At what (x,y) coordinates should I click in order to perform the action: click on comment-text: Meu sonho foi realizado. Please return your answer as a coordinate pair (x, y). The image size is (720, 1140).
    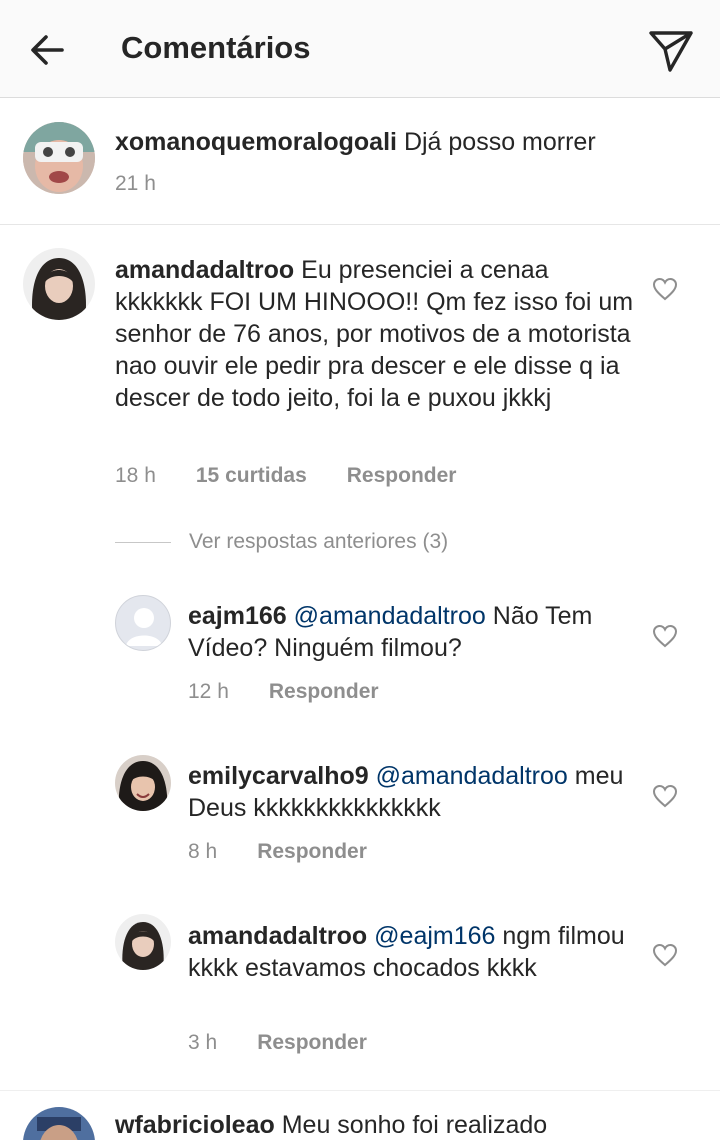
    Looking at the image, I should click on (414, 1125).